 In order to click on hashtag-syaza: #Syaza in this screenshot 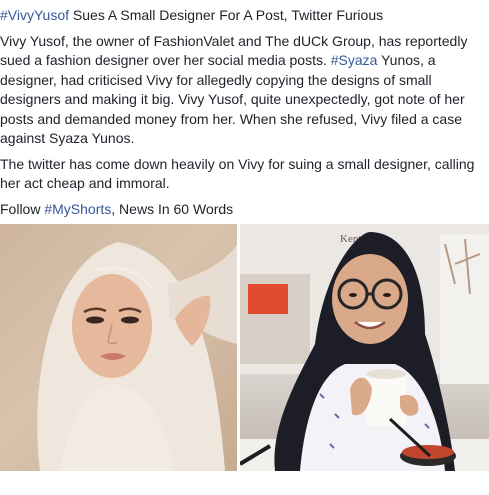, I will do `click(354, 60)`.